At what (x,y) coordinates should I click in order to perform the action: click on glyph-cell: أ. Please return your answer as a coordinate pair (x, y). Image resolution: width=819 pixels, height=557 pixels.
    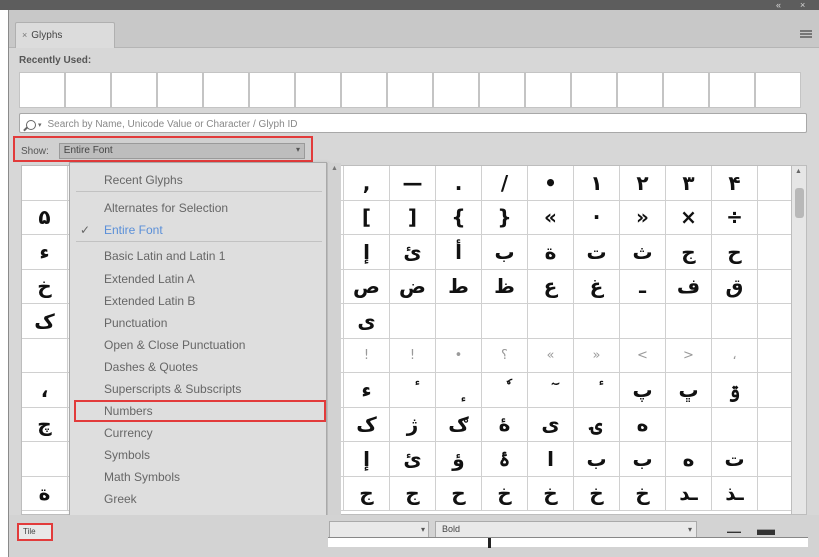
    Looking at the image, I should click on (459, 252).